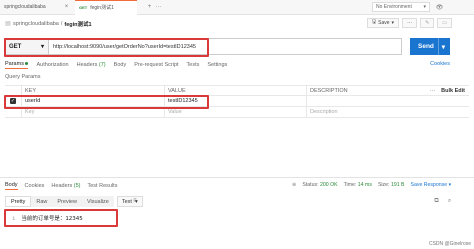  Describe the element at coordinates (35, 186) in the screenshot. I see `tab-response-cookies: Cookies` at that location.